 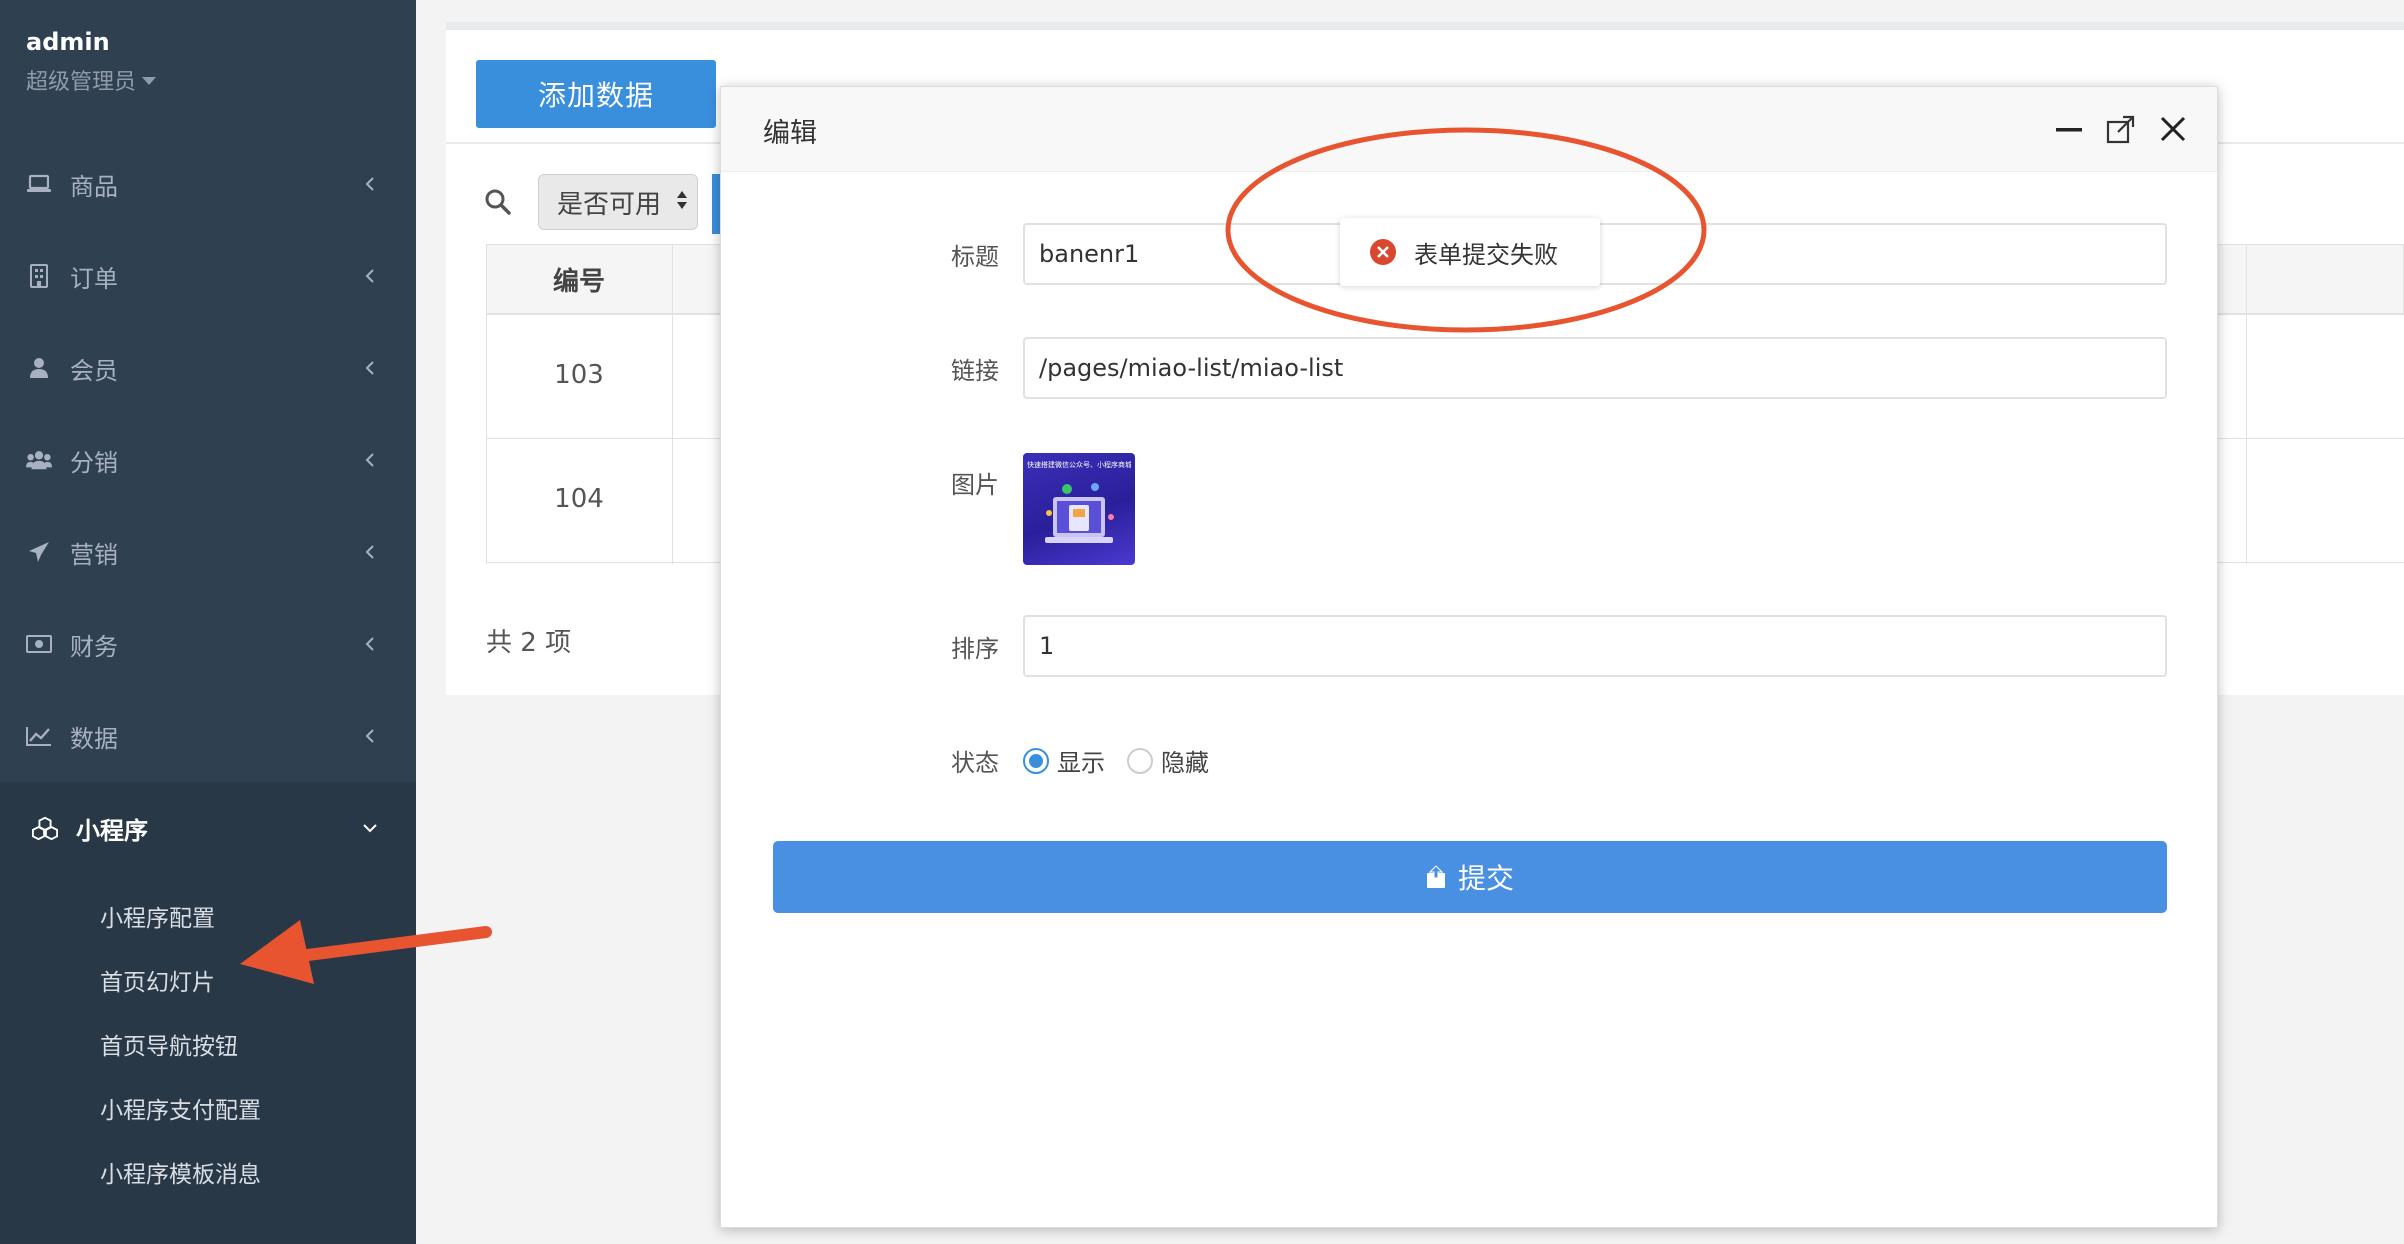 I want to click on sidebar-submenu: 小程序配置 首页幻灯片 首页导航按钮 小程序支付配置 小程序模板消息, so click(x=208, y=1059).